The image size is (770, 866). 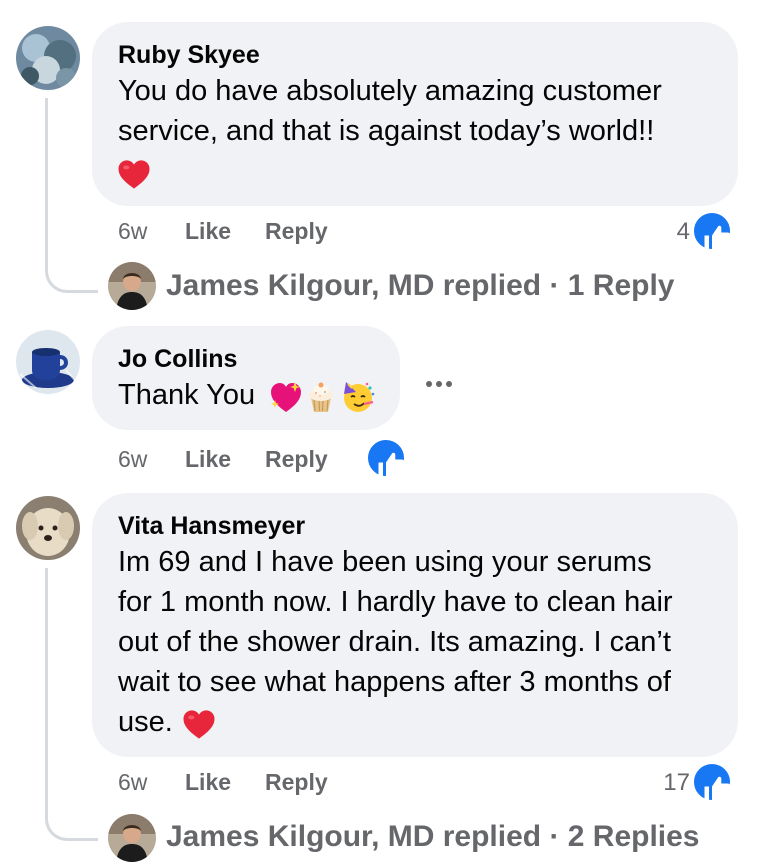 I want to click on view-replies-link: James Kilgour, MD replied · 2 Replies, so click(x=433, y=837).